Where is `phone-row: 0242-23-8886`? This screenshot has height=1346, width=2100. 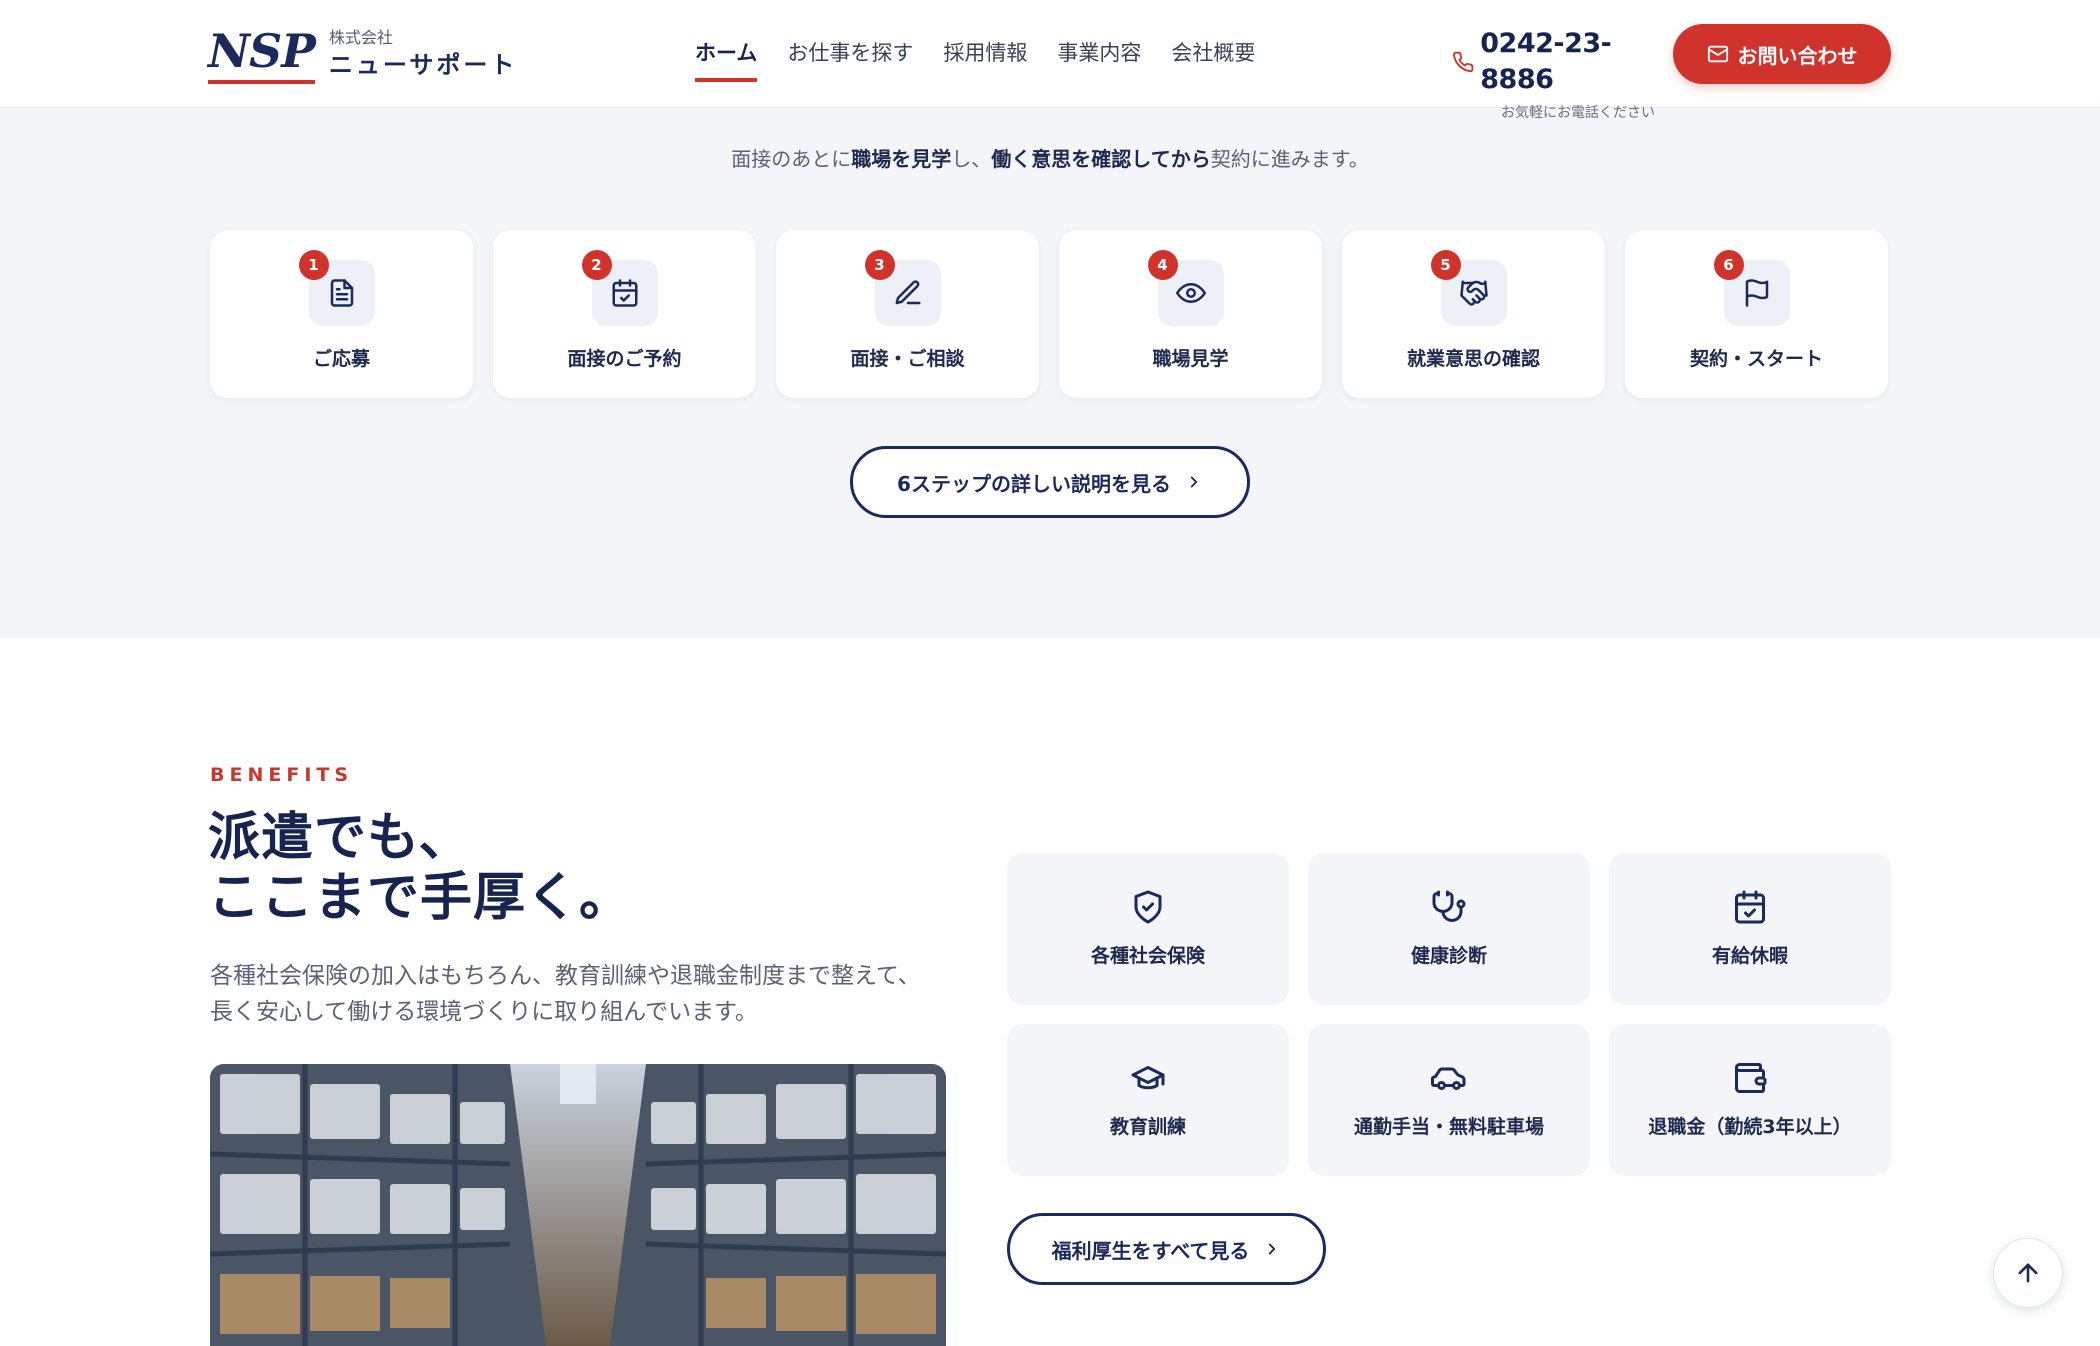
phone-row: 0242-23-8886 is located at coordinates (1553, 62).